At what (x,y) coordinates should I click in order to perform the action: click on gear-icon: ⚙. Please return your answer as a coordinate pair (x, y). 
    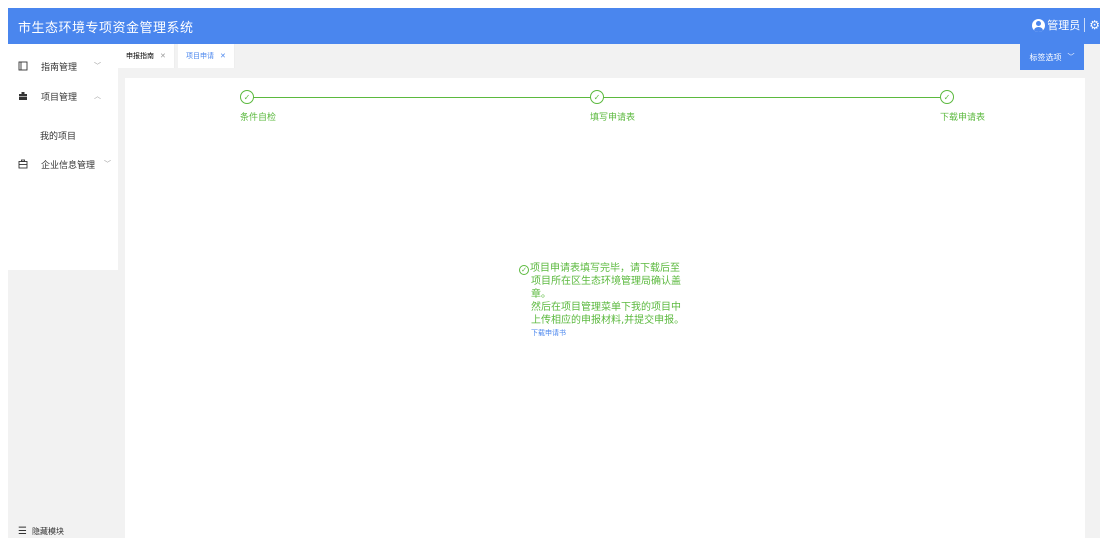
    Looking at the image, I should click on (1094, 25).